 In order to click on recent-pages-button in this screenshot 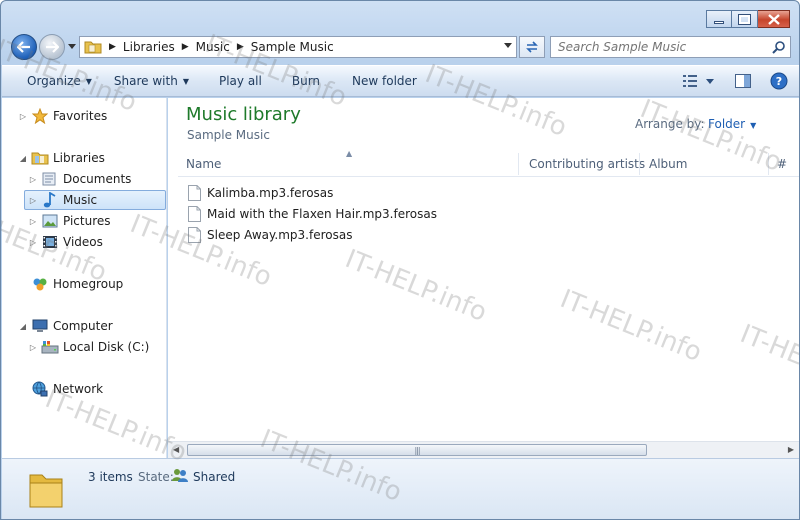, I will do `click(72, 46)`.